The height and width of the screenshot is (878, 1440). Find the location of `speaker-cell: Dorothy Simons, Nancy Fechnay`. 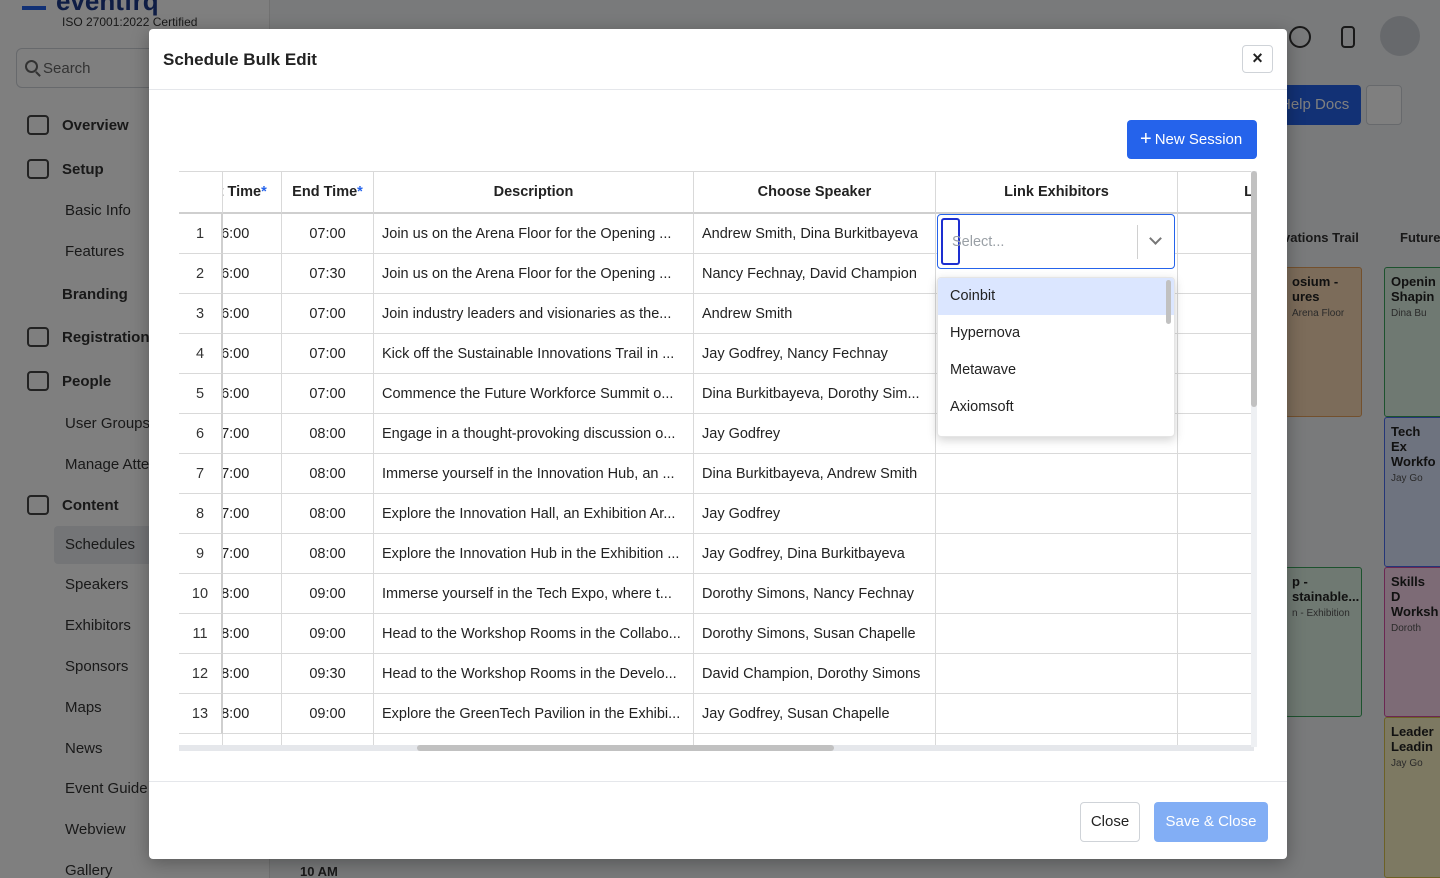

speaker-cell: Dorothy Simons, Nancy Fechnay is located at coordinates (815, 594).